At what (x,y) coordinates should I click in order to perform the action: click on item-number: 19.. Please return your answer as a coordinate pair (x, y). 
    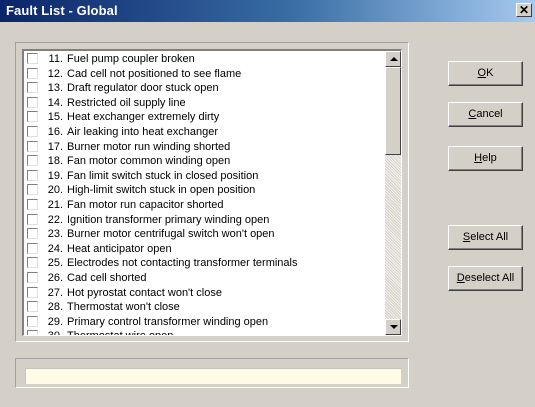
    Looking at the image, I should click on (55, 175).